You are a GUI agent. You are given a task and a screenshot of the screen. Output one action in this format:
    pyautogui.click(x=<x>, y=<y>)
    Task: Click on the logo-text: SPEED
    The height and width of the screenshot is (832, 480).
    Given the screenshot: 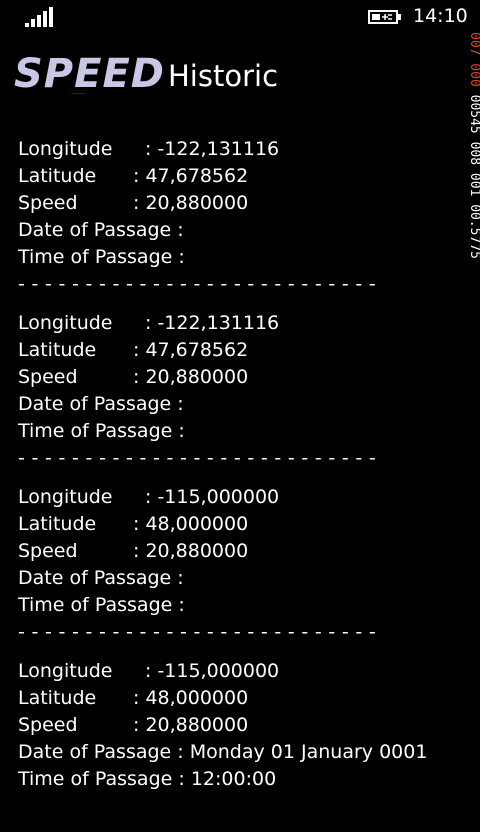 What is the action you would take?
    pyautogui.click(x=89, y=74)
    